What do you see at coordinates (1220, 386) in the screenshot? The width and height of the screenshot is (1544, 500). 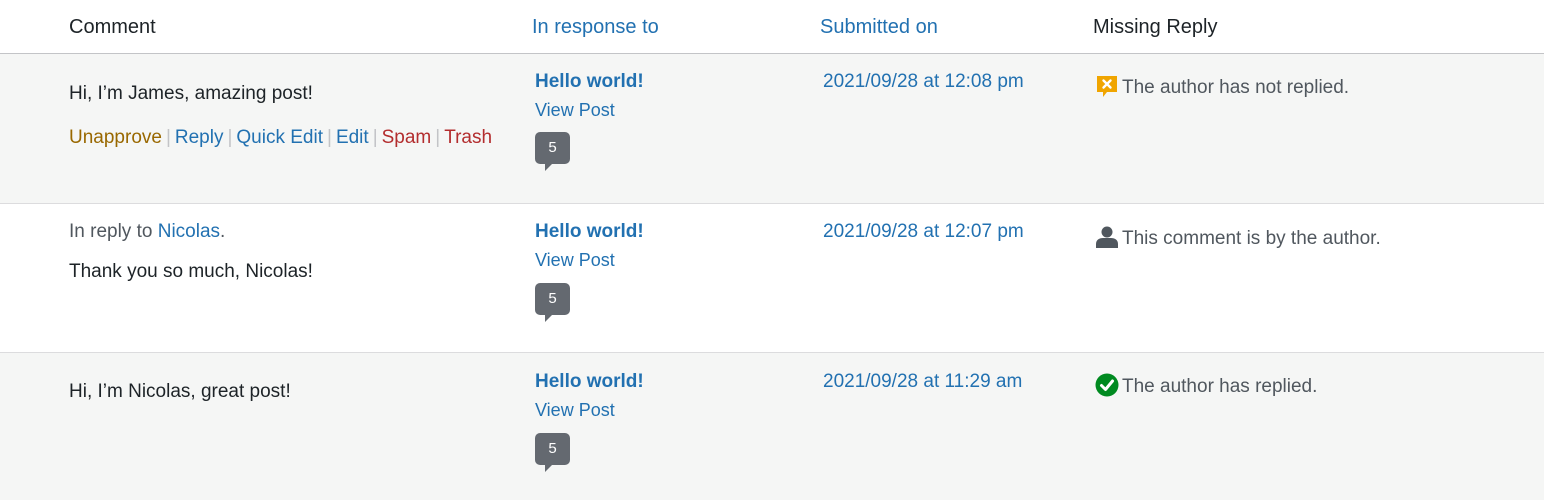 I see `reply-status-text: The author has replied.` at bounding box center [1220, 386].